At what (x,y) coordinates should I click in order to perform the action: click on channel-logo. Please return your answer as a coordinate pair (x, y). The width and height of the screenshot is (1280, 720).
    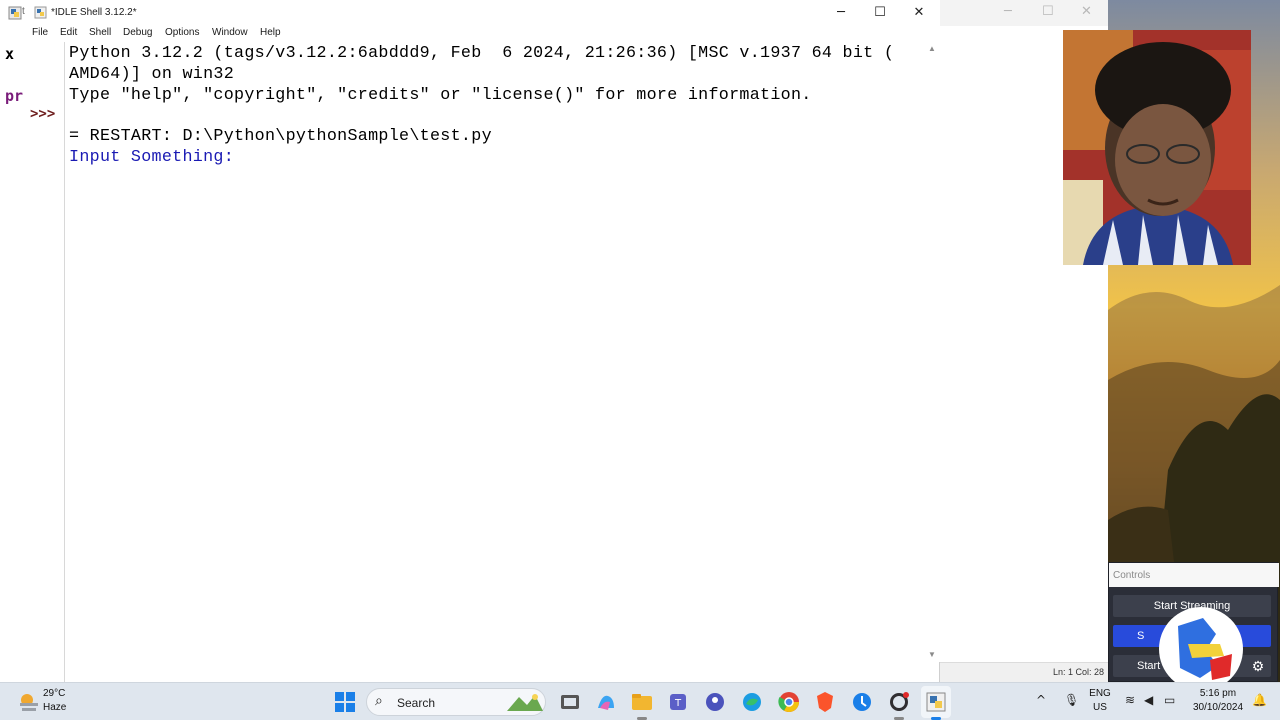
    Looking at the image, I should click on (1201, 649).